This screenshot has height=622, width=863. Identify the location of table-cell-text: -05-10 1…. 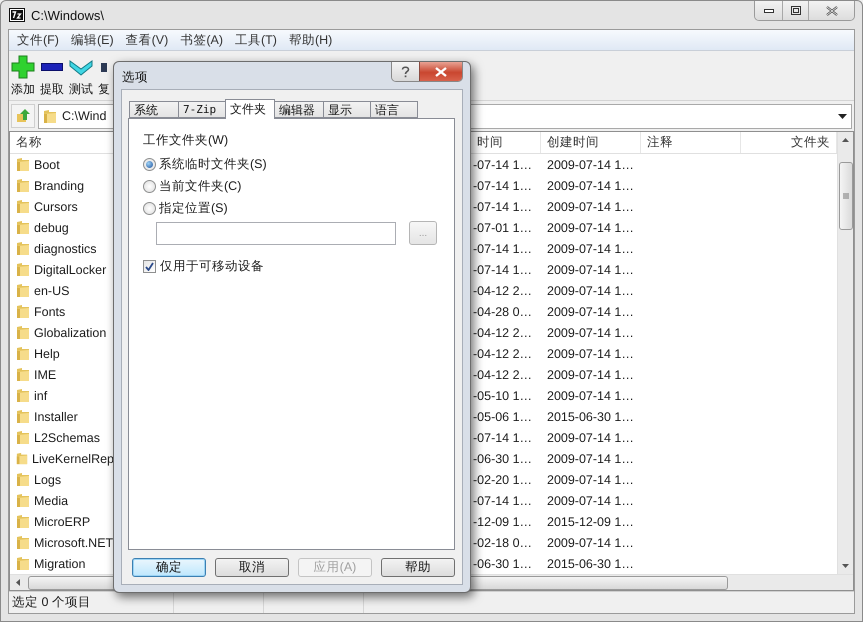
(503, 395).